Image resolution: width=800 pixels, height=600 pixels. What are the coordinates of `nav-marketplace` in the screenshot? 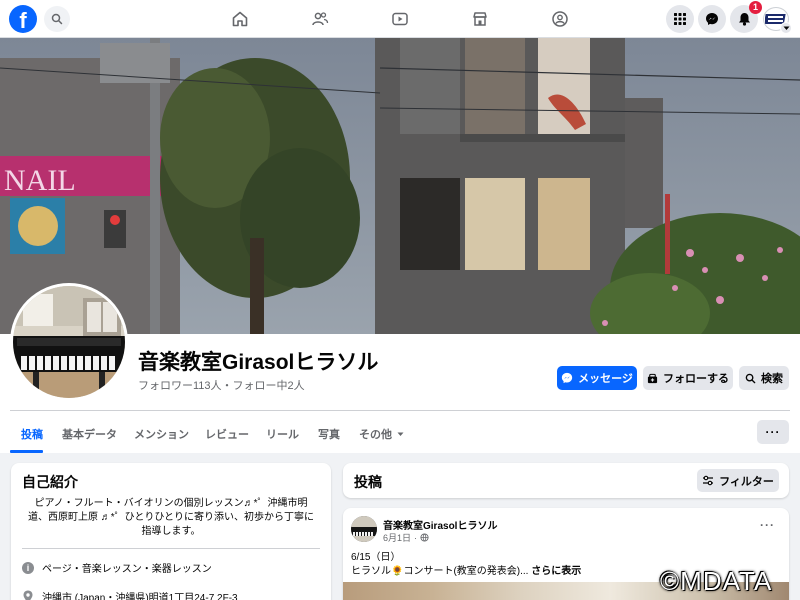 It's located at (480, 19).